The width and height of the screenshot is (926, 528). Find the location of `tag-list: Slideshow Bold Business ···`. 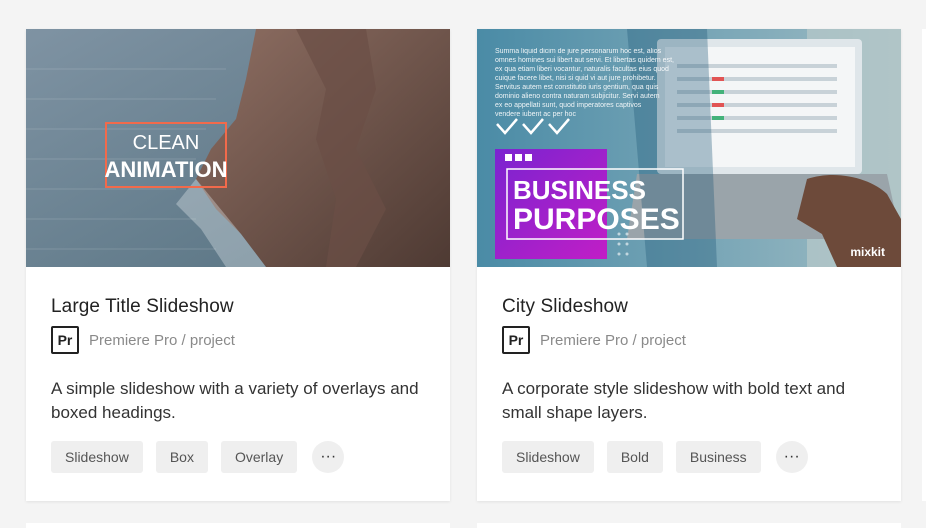

tag-list: Slideshow Bold Business ··· is located at coordinates (655, 457).